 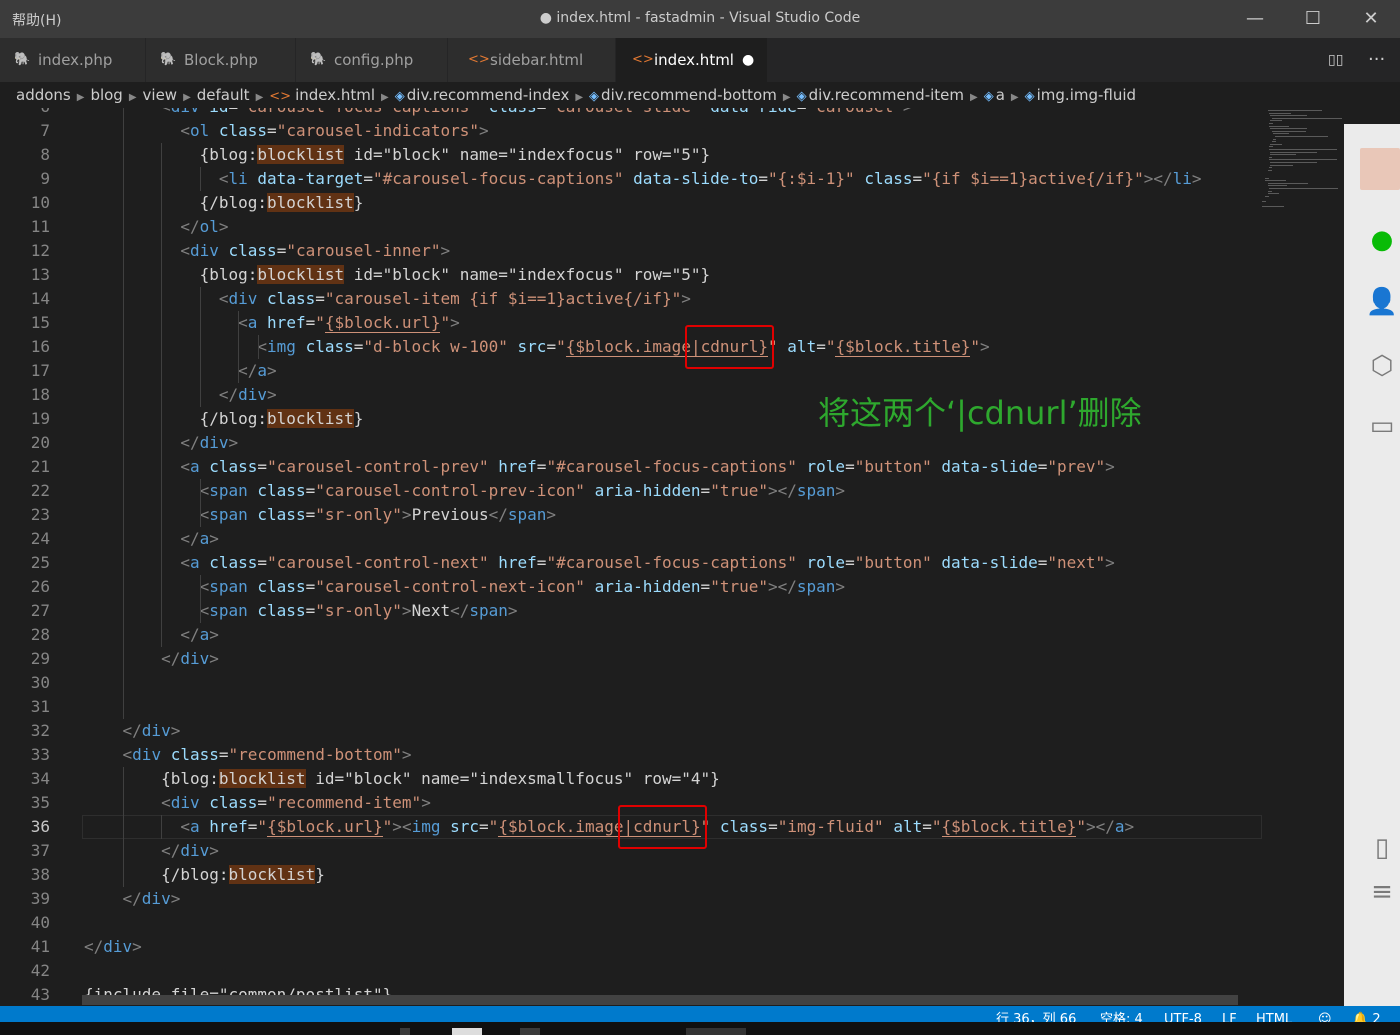 I want to click on tab-label: Block.php, so click(x=221, y=60).